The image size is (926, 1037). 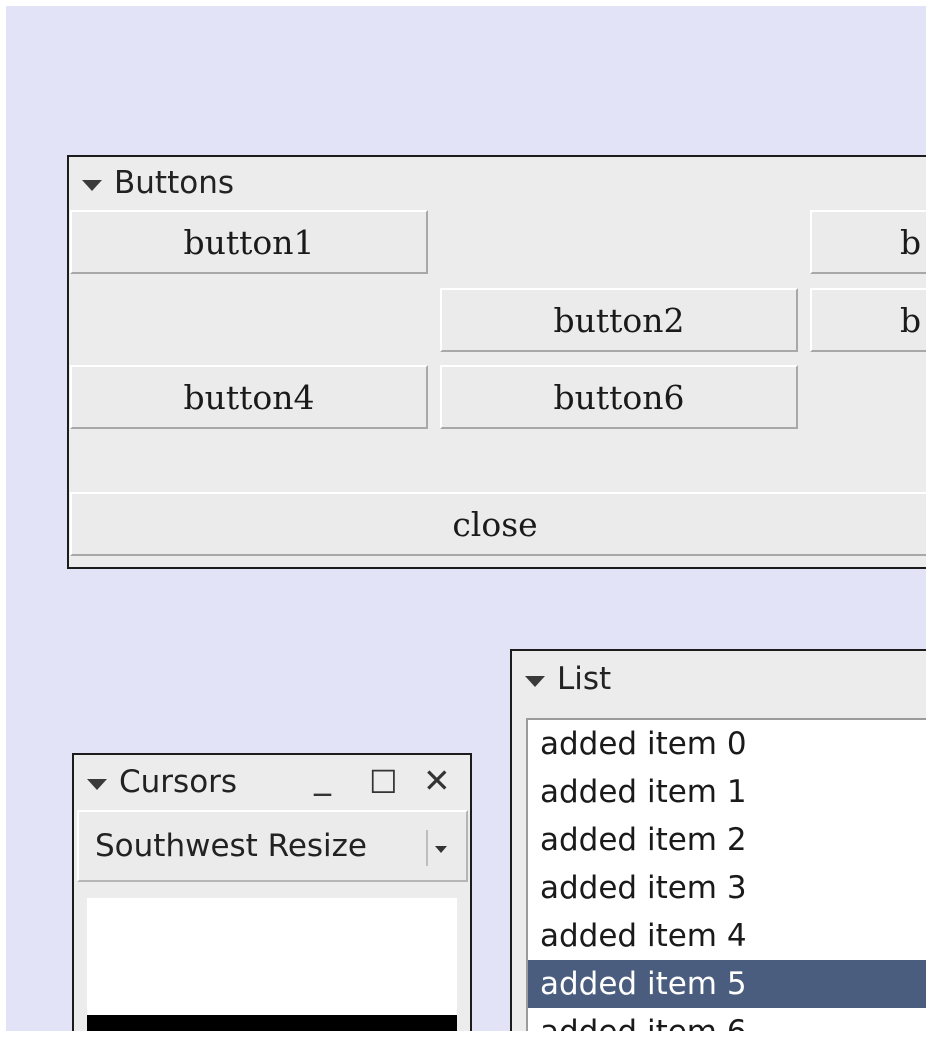 I want to click on cursor-preview-area, so click(x=272, y=964).